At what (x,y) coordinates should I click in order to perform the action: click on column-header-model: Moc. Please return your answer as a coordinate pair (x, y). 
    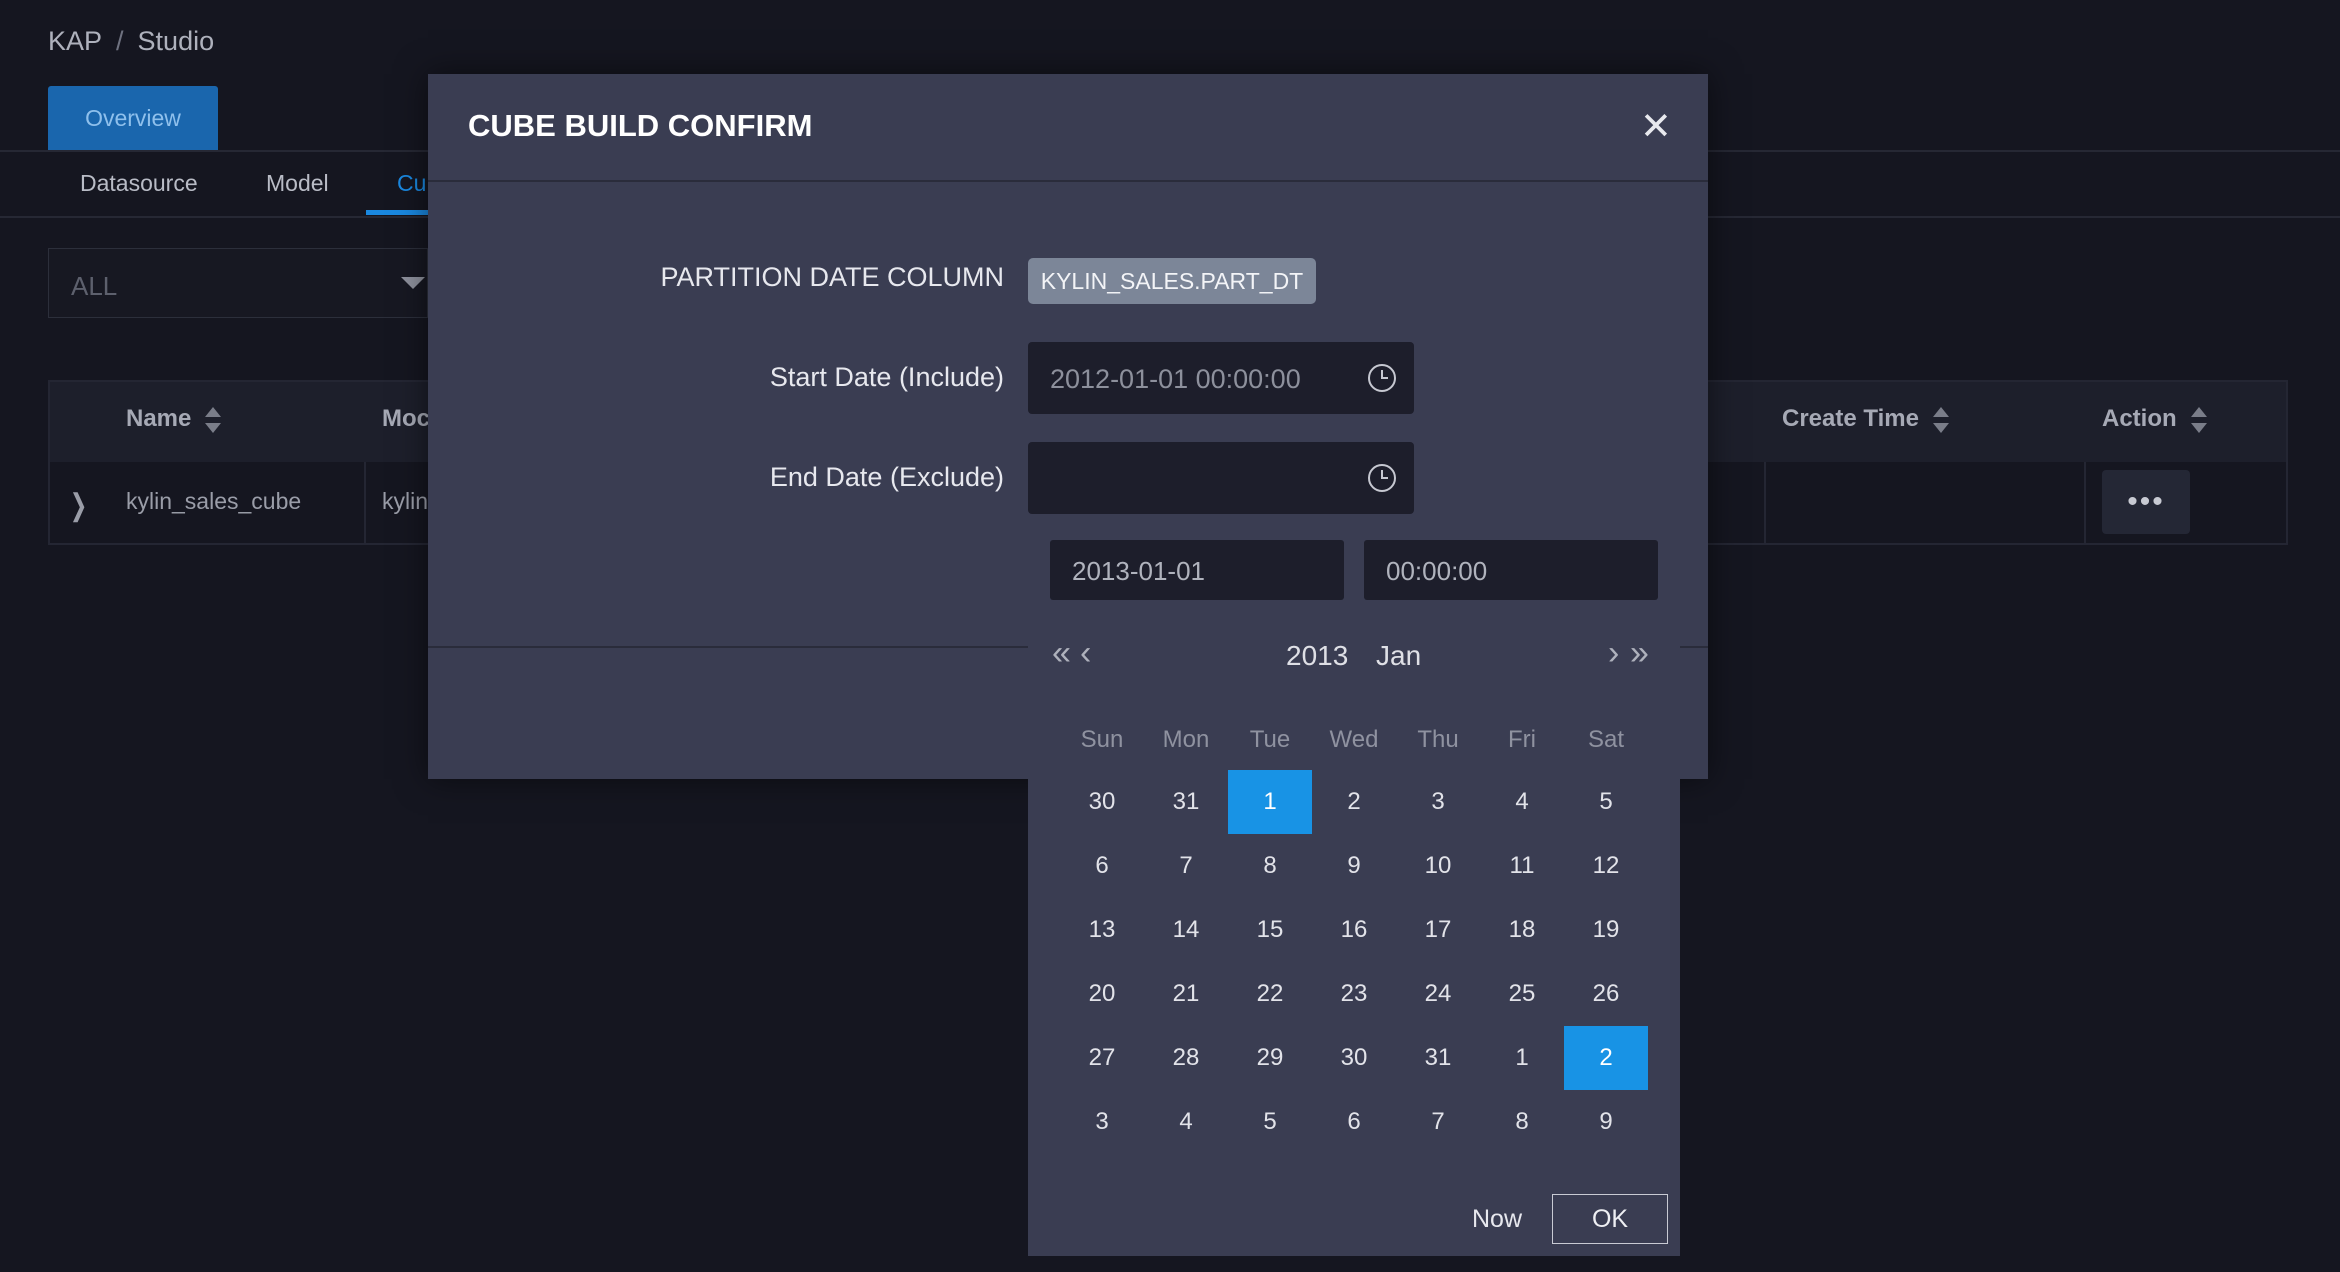
    Looking at the image, I should click on (406, 419).